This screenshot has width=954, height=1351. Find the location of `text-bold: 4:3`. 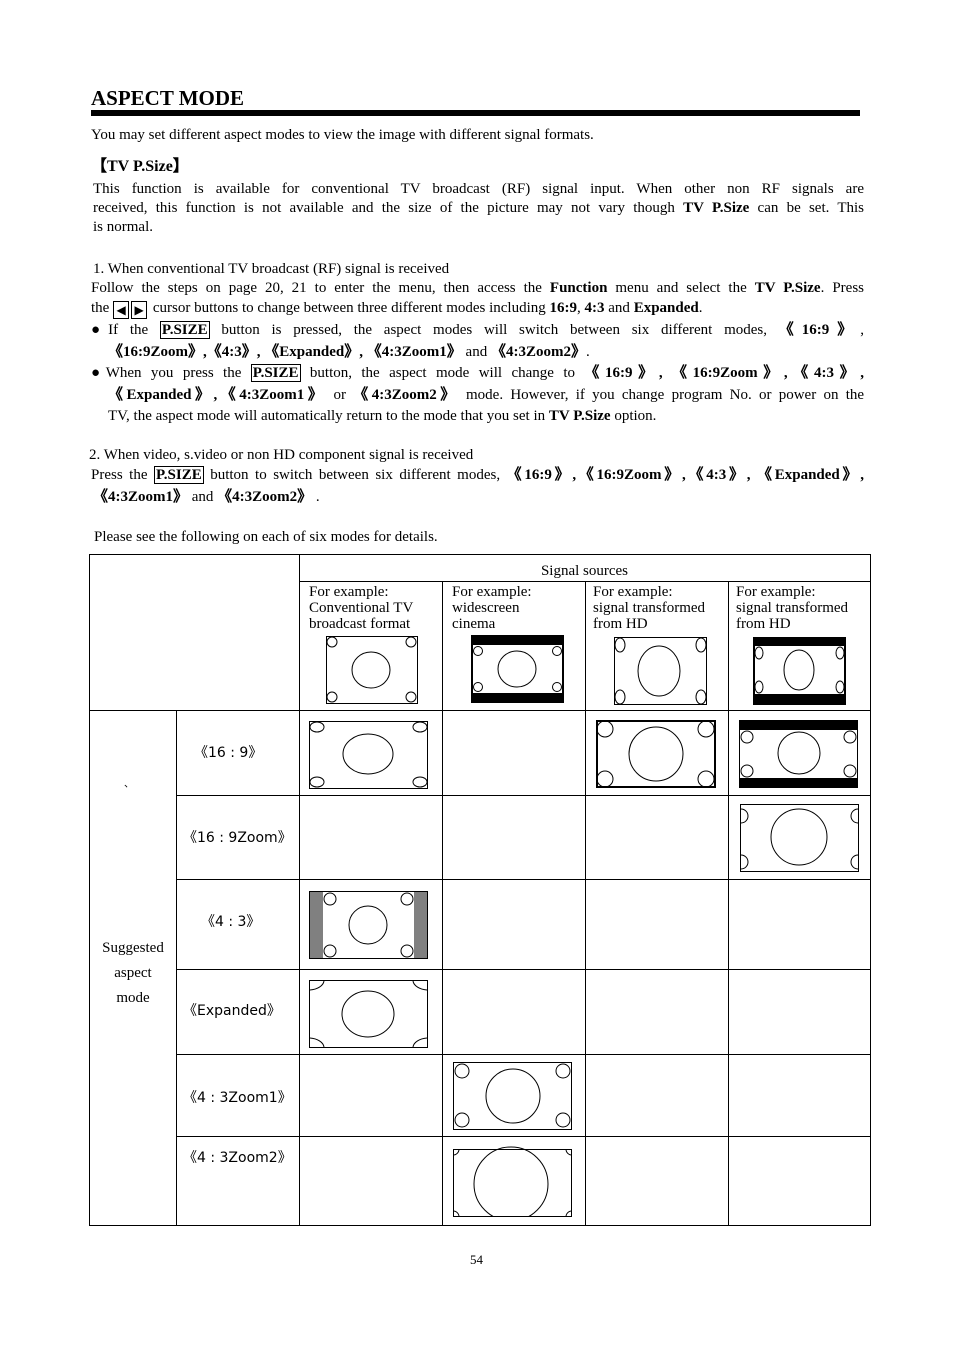

text-bold: 4:3 is located at coordinates (594, 308).